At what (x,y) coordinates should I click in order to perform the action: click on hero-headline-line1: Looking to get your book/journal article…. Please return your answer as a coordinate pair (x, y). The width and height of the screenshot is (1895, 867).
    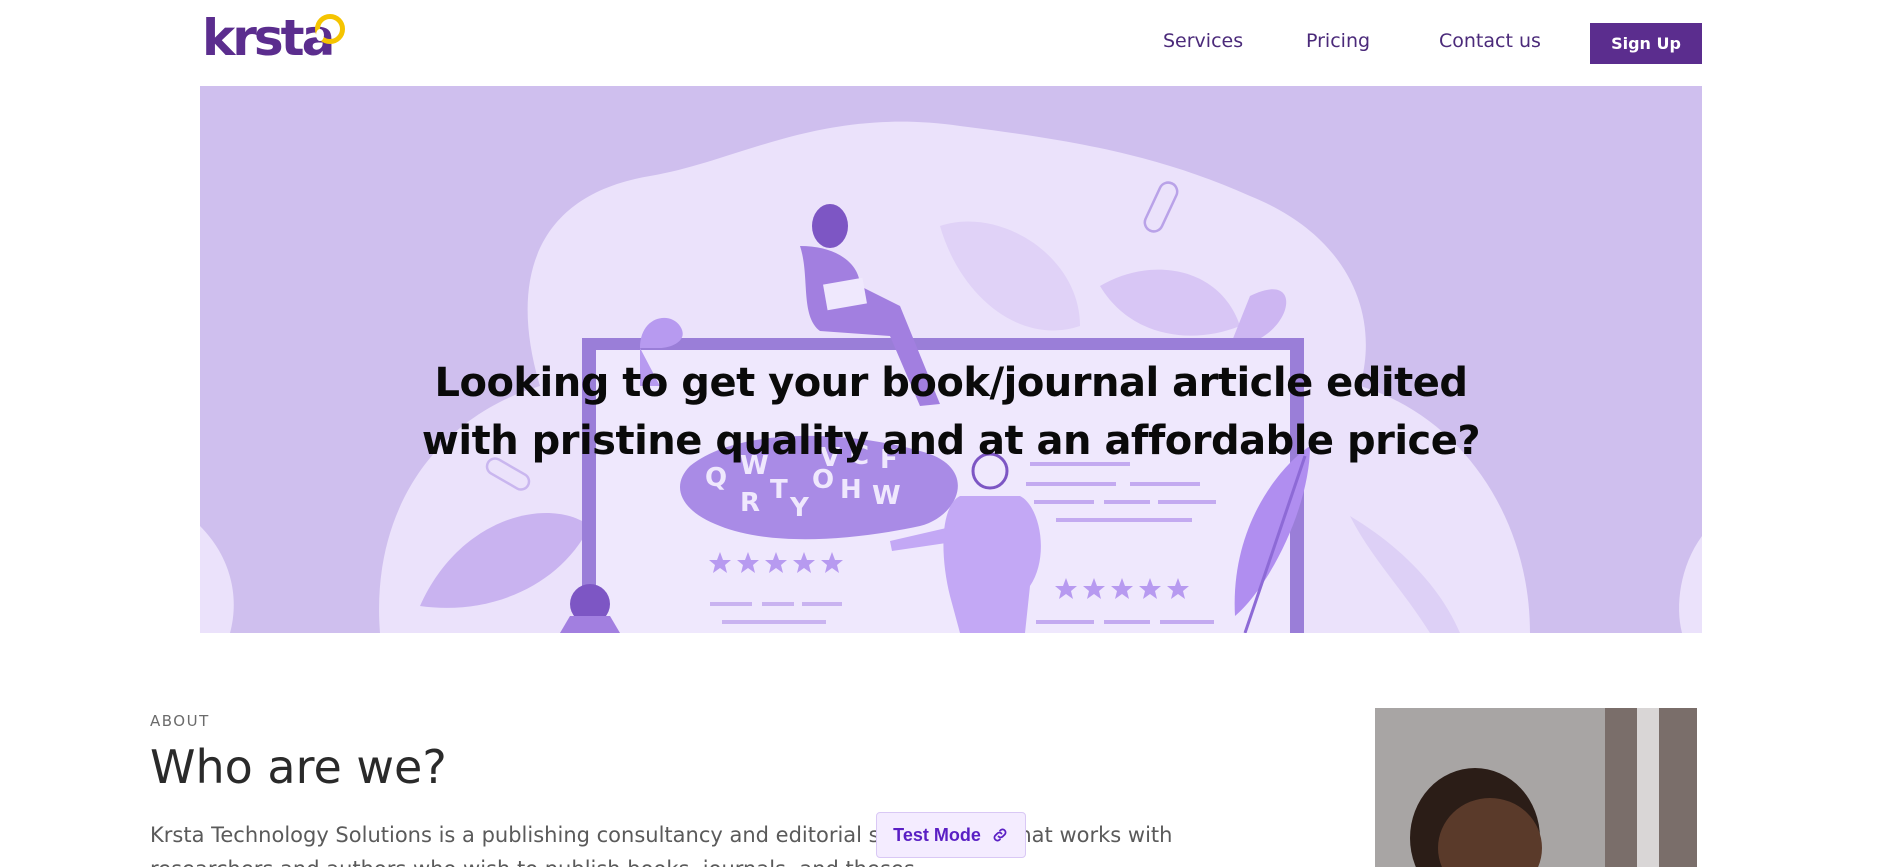
    Looking at the image, I should click on (951, 383).